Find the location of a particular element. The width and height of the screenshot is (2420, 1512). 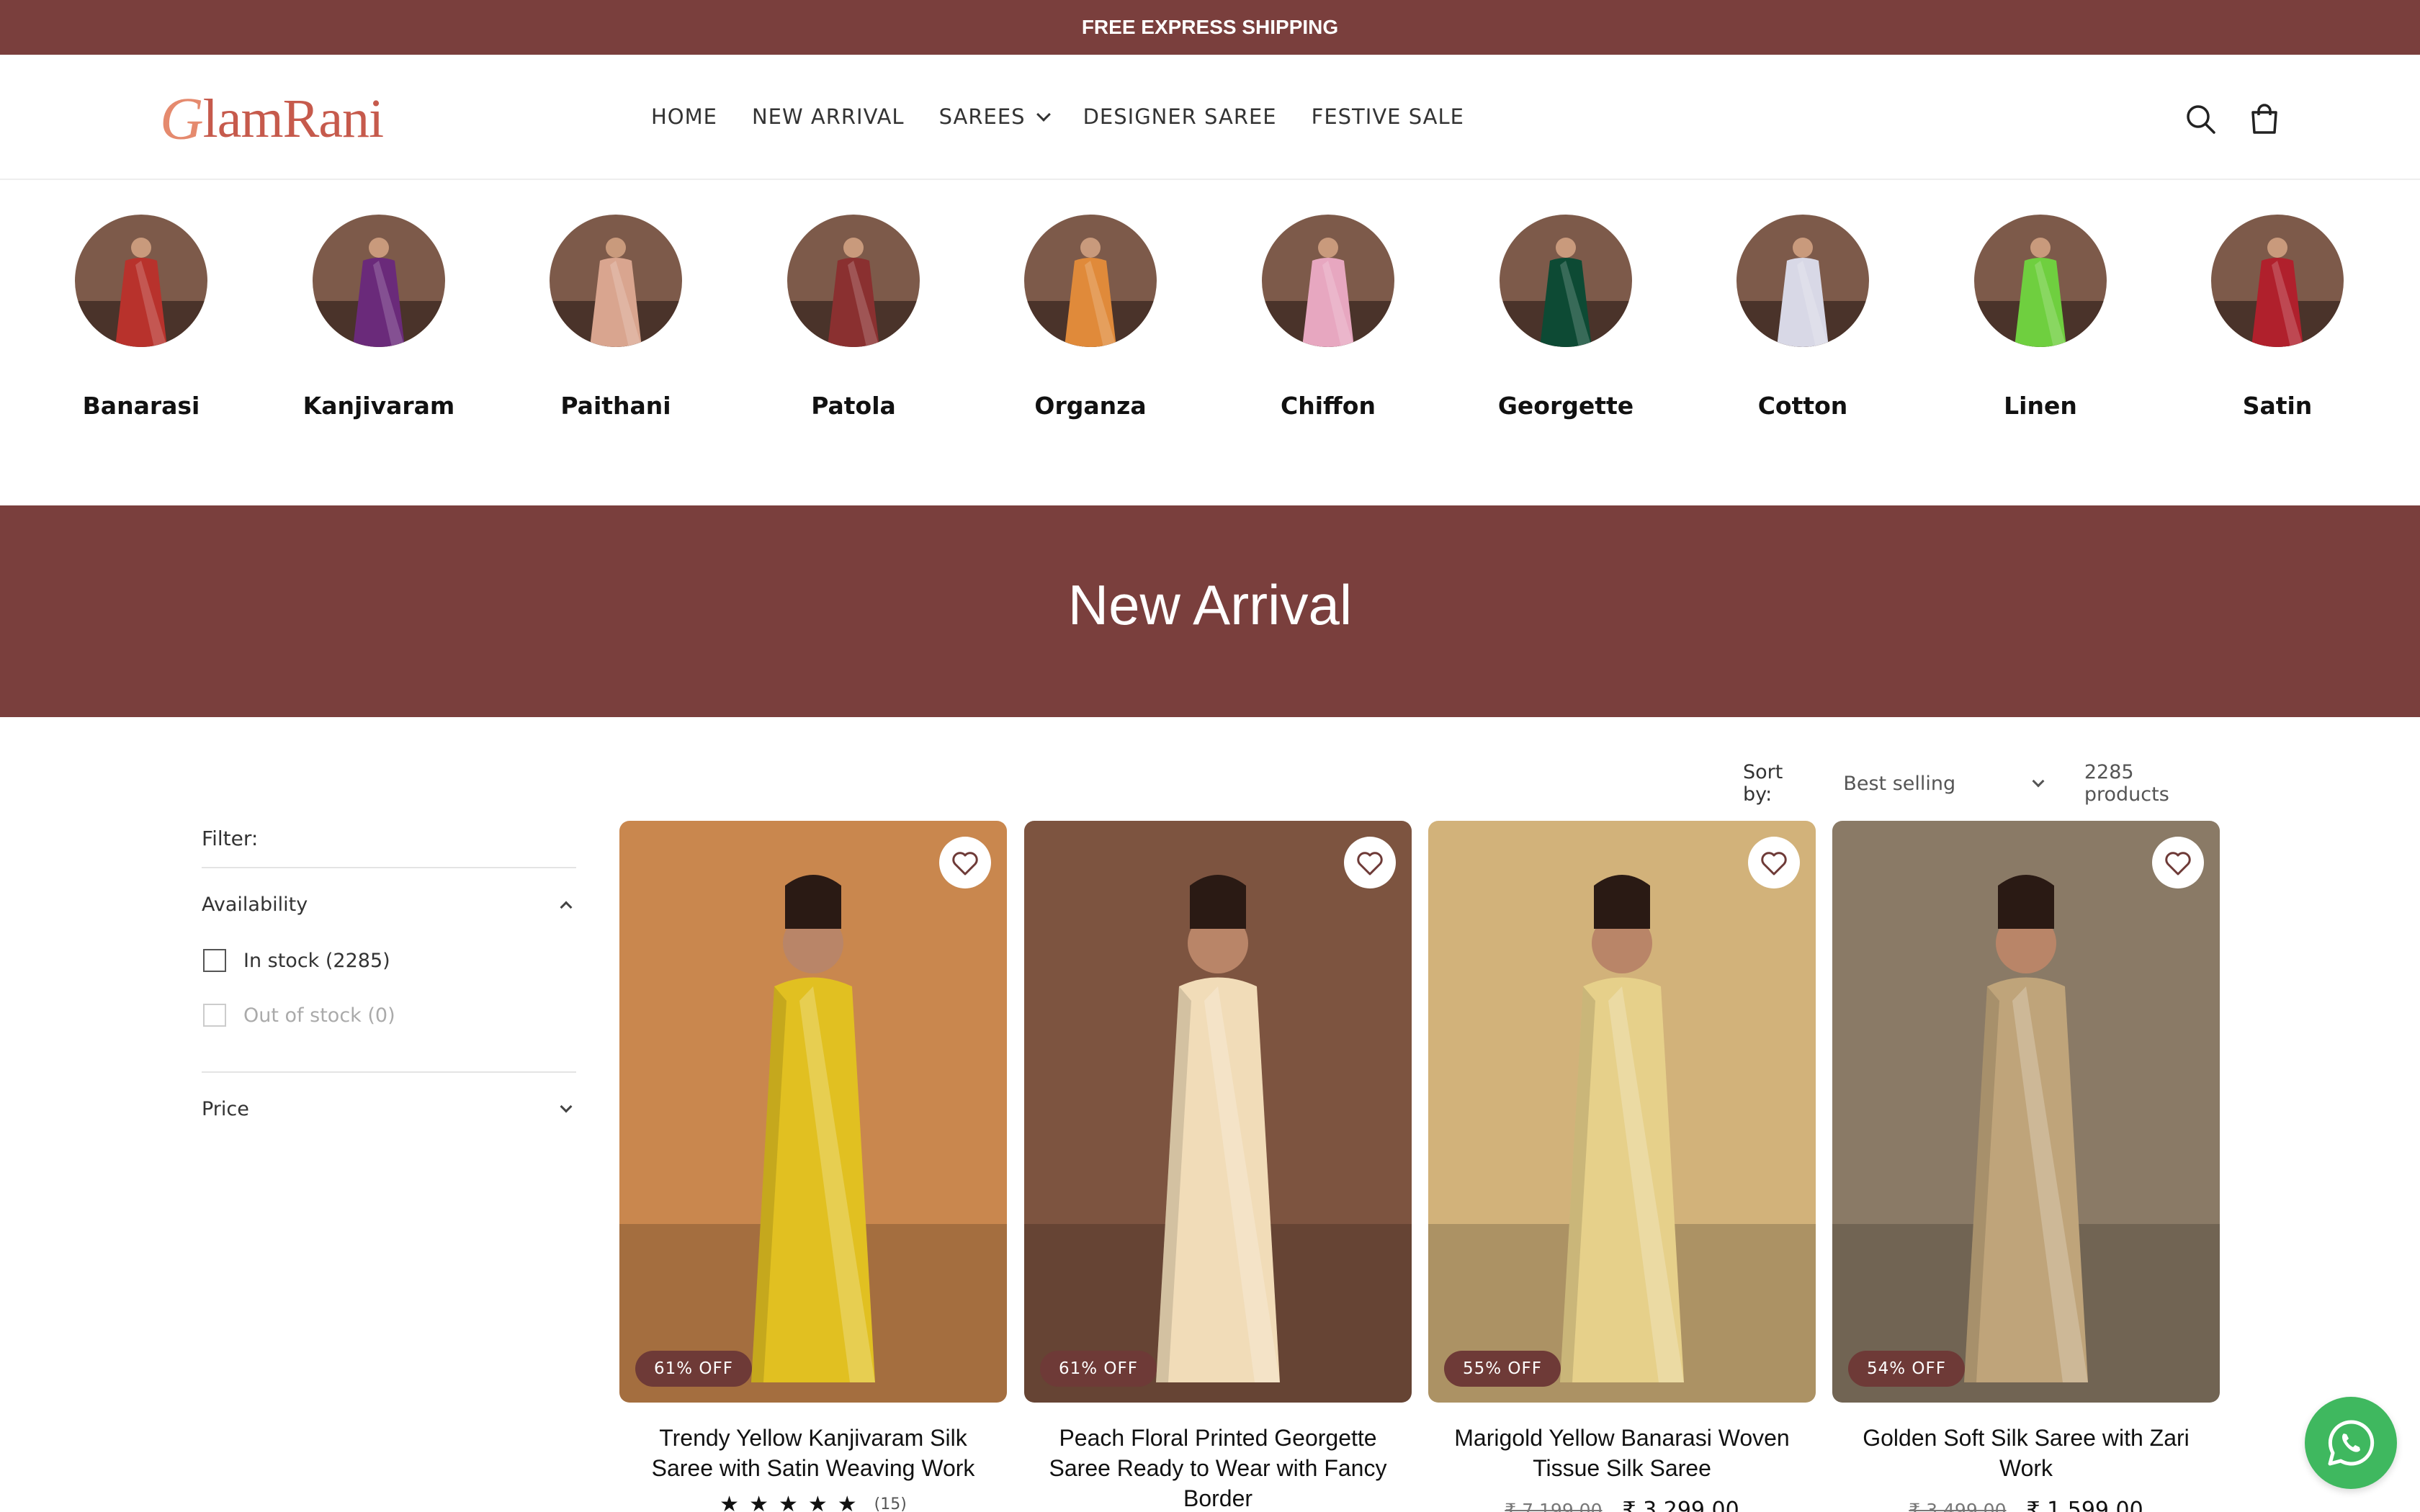

nav-home-label: HOME is located at coordinates (684, 116).